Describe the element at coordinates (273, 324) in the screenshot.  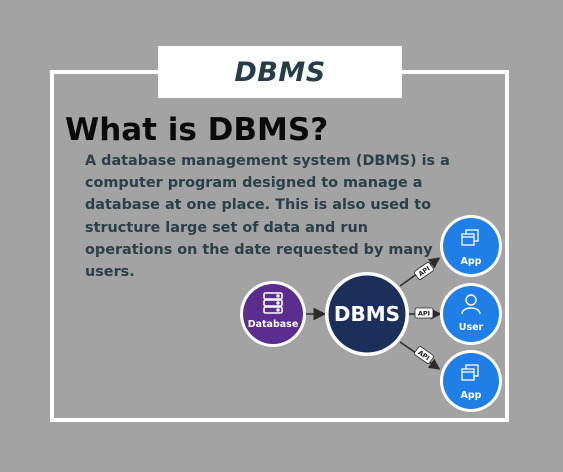
I see `database-label: Database` at that location.